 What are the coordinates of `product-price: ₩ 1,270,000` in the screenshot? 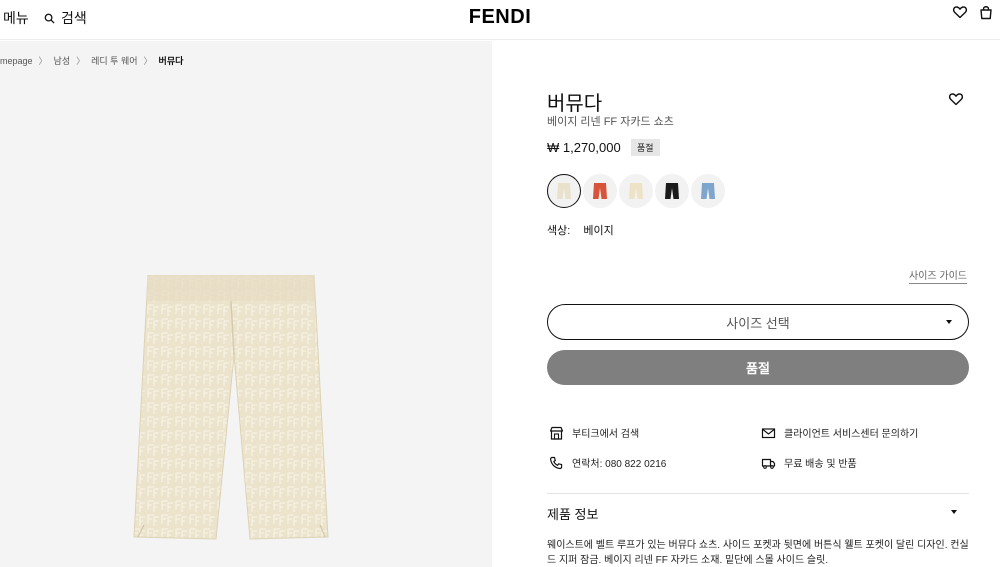 It's located at (584, 147).